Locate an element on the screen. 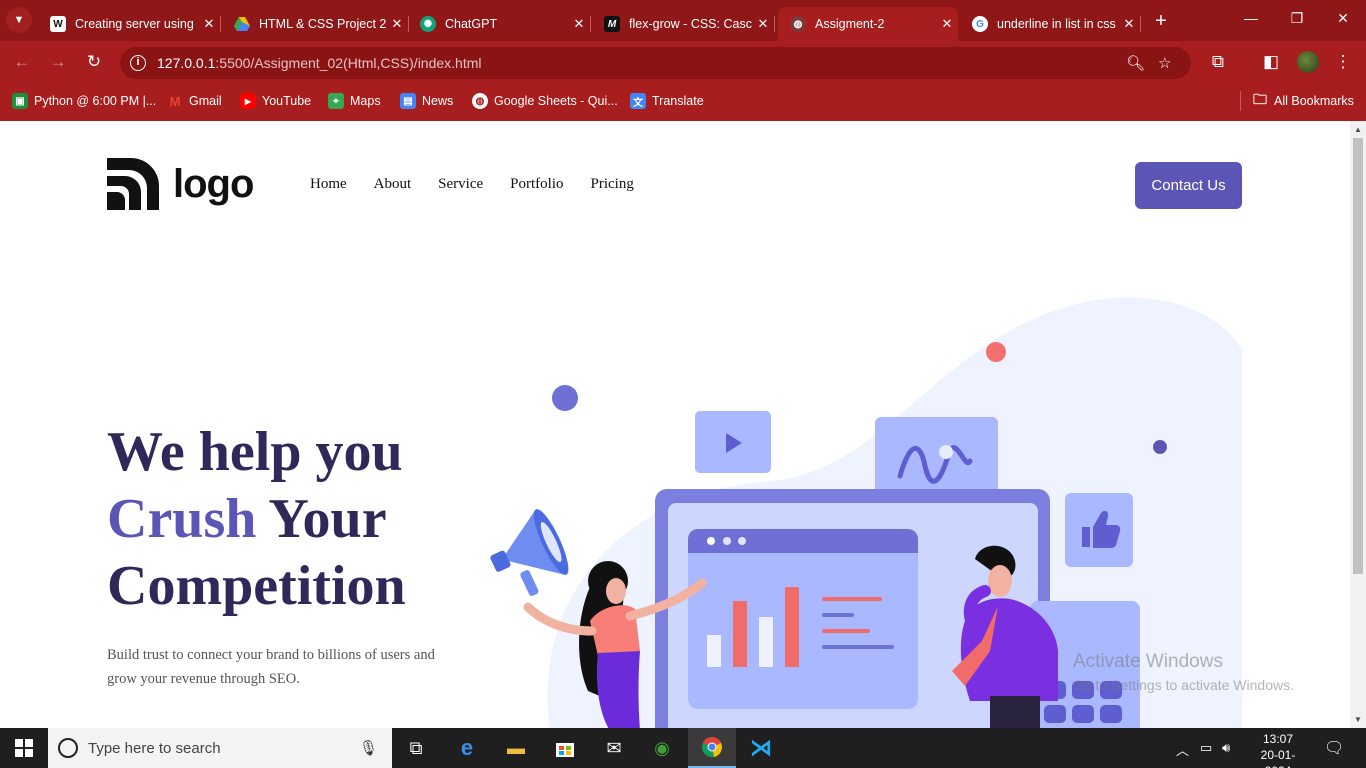 This screenshot has height=768, width=1366. bookmark-maps: ⌖ Maps is located at coordinates (354, 101).